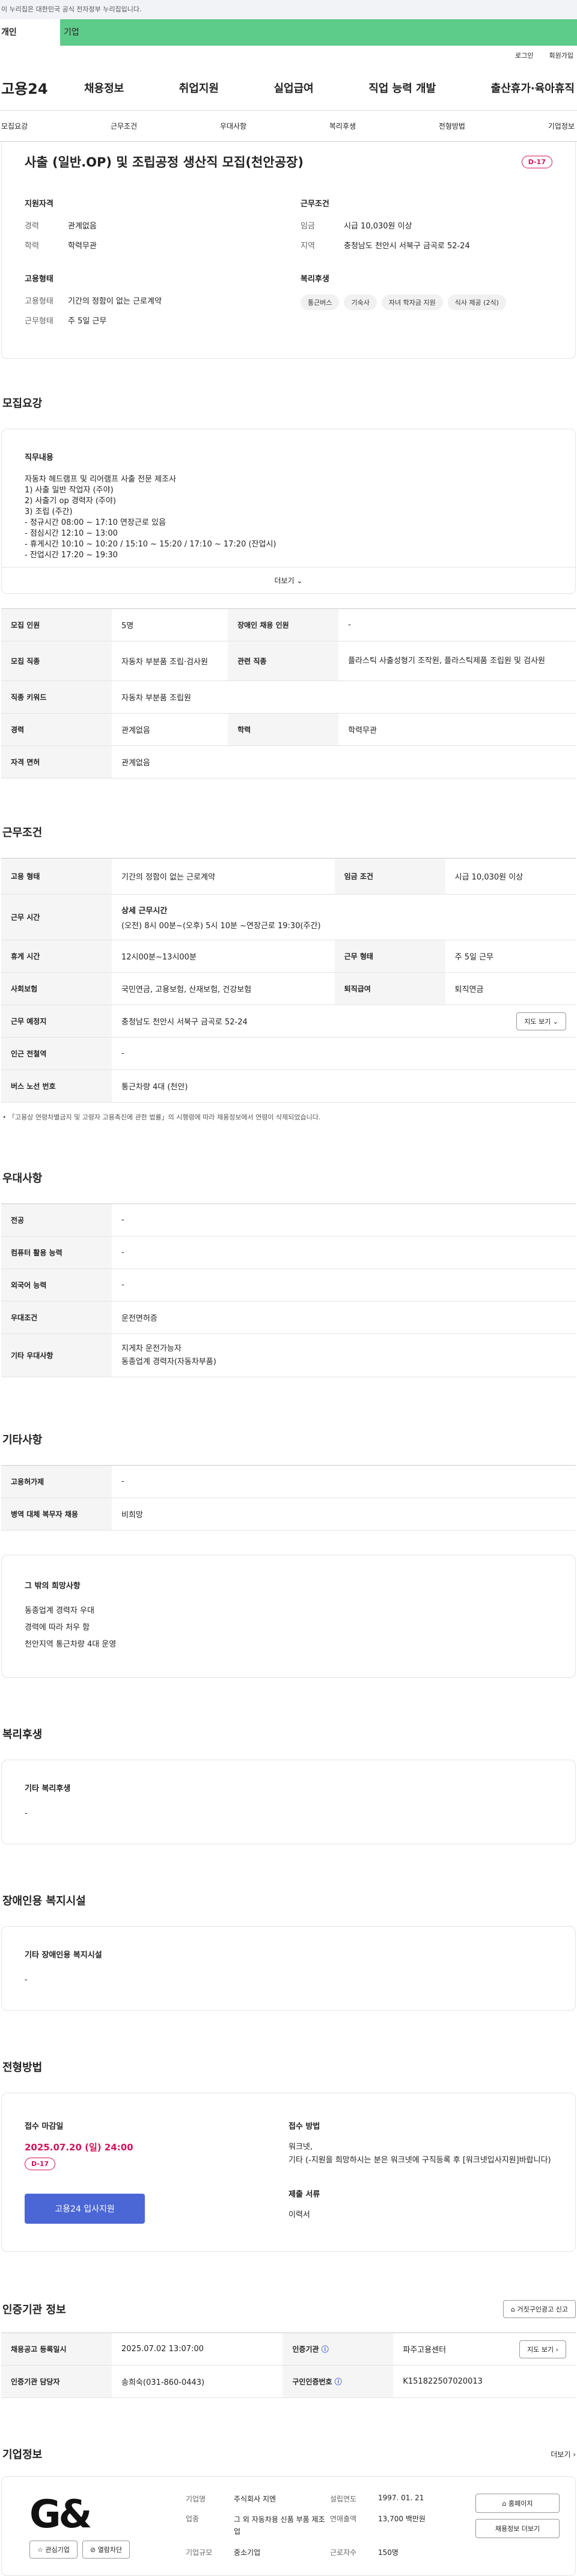 The image size is (577, 2576). I want to click on fav-company-button: ☆ 관심기업, so click(54, 2550).